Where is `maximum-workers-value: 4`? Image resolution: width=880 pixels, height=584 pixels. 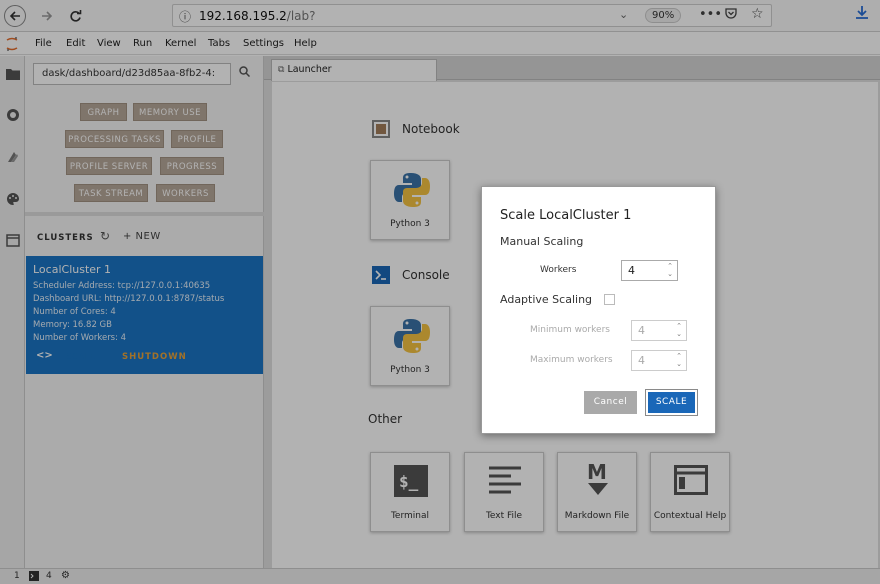 maximum-workers-value: 4 is located at coordinates (641, 360).